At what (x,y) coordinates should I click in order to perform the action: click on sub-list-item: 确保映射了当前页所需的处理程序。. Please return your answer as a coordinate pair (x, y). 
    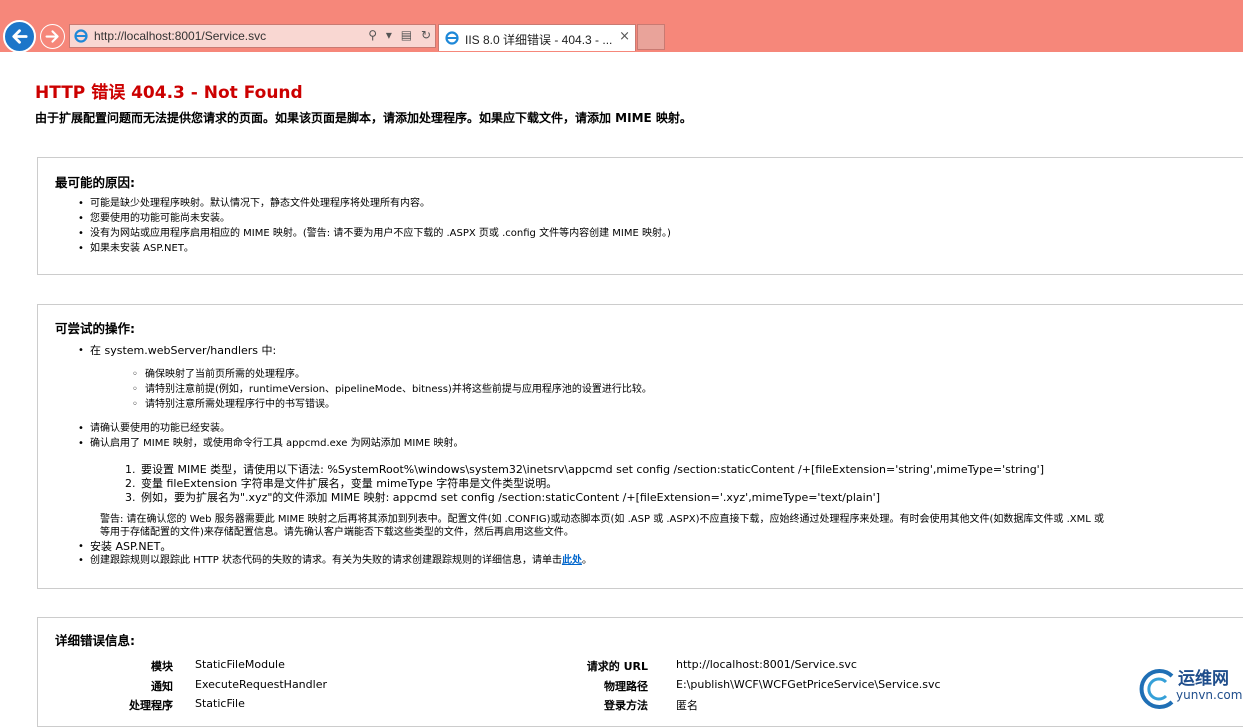
    Looking at the image, I should click on (218, 375).